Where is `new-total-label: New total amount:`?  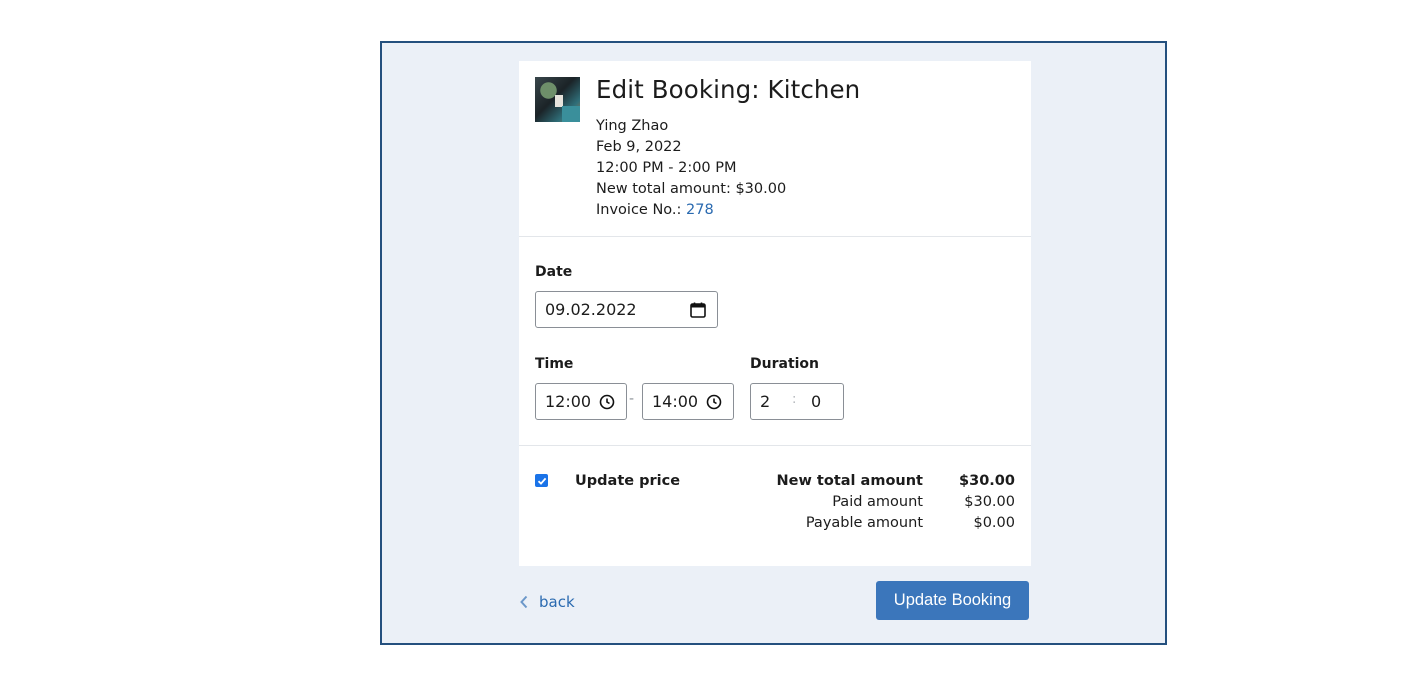
new-total-label: New total amount: is located at coordinates (663, 189).